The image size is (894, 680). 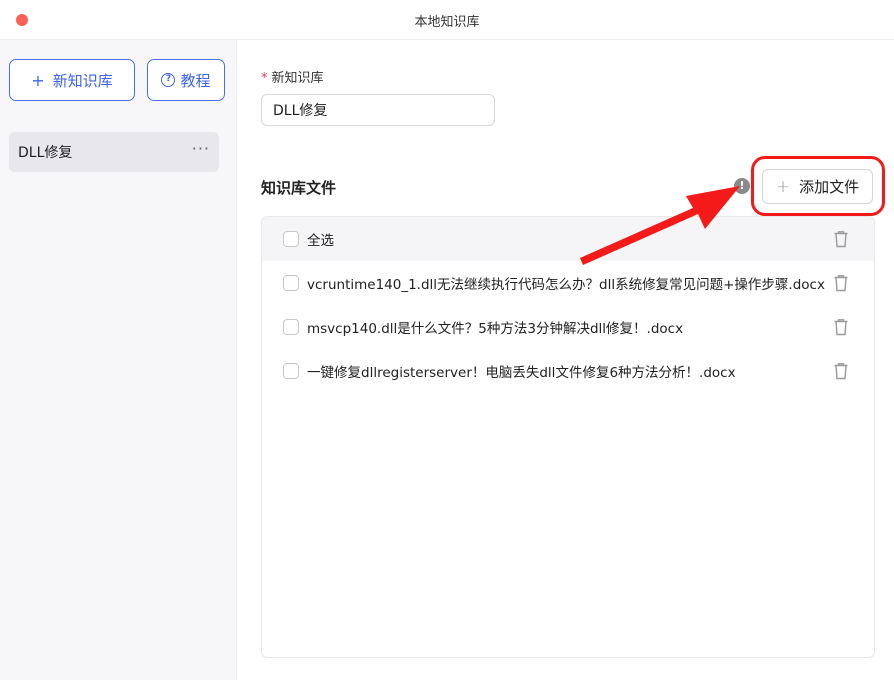 I want to click on tutorial-button: ? 教程, so click(x=186, y=80).